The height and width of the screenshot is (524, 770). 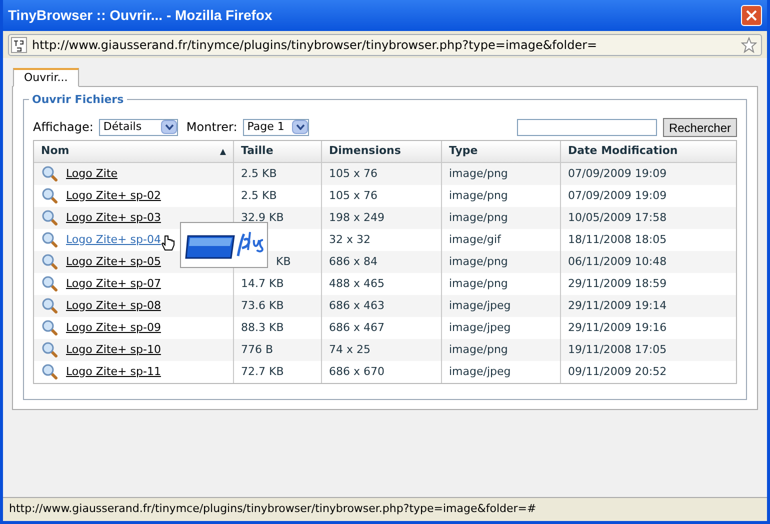 I want to click on search-field, so click(x=586, y=127).